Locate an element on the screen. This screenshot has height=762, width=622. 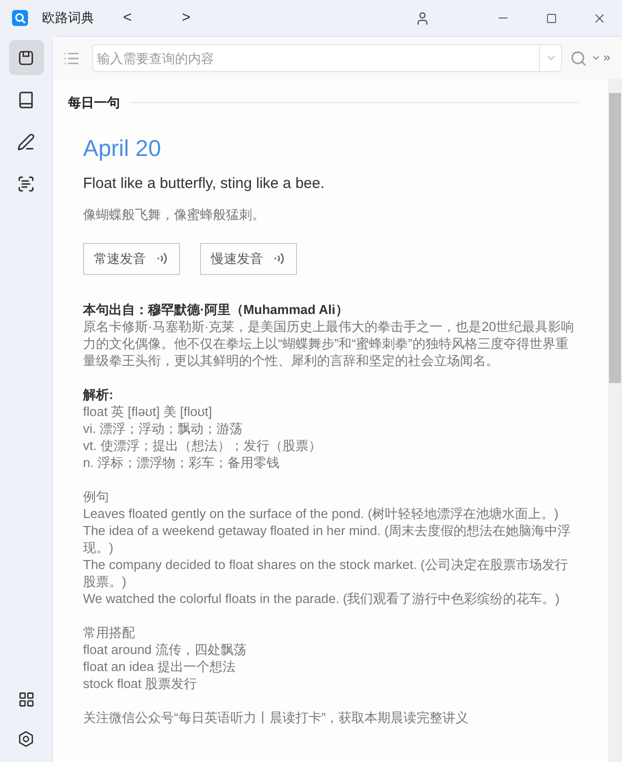
pronounce-button: 常速发音 is located at coordinates (131, 258).